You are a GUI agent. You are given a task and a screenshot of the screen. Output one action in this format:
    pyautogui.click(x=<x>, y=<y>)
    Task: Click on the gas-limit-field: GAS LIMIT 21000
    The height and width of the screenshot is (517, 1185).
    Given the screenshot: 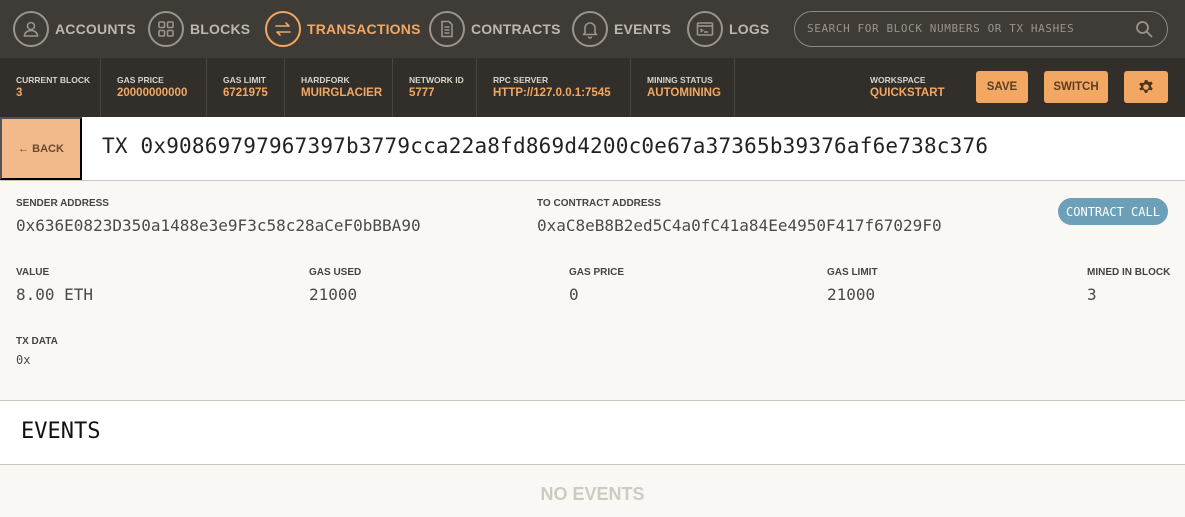 What is the action you would take?
    pyautogui.click(x=852, y=286)
    